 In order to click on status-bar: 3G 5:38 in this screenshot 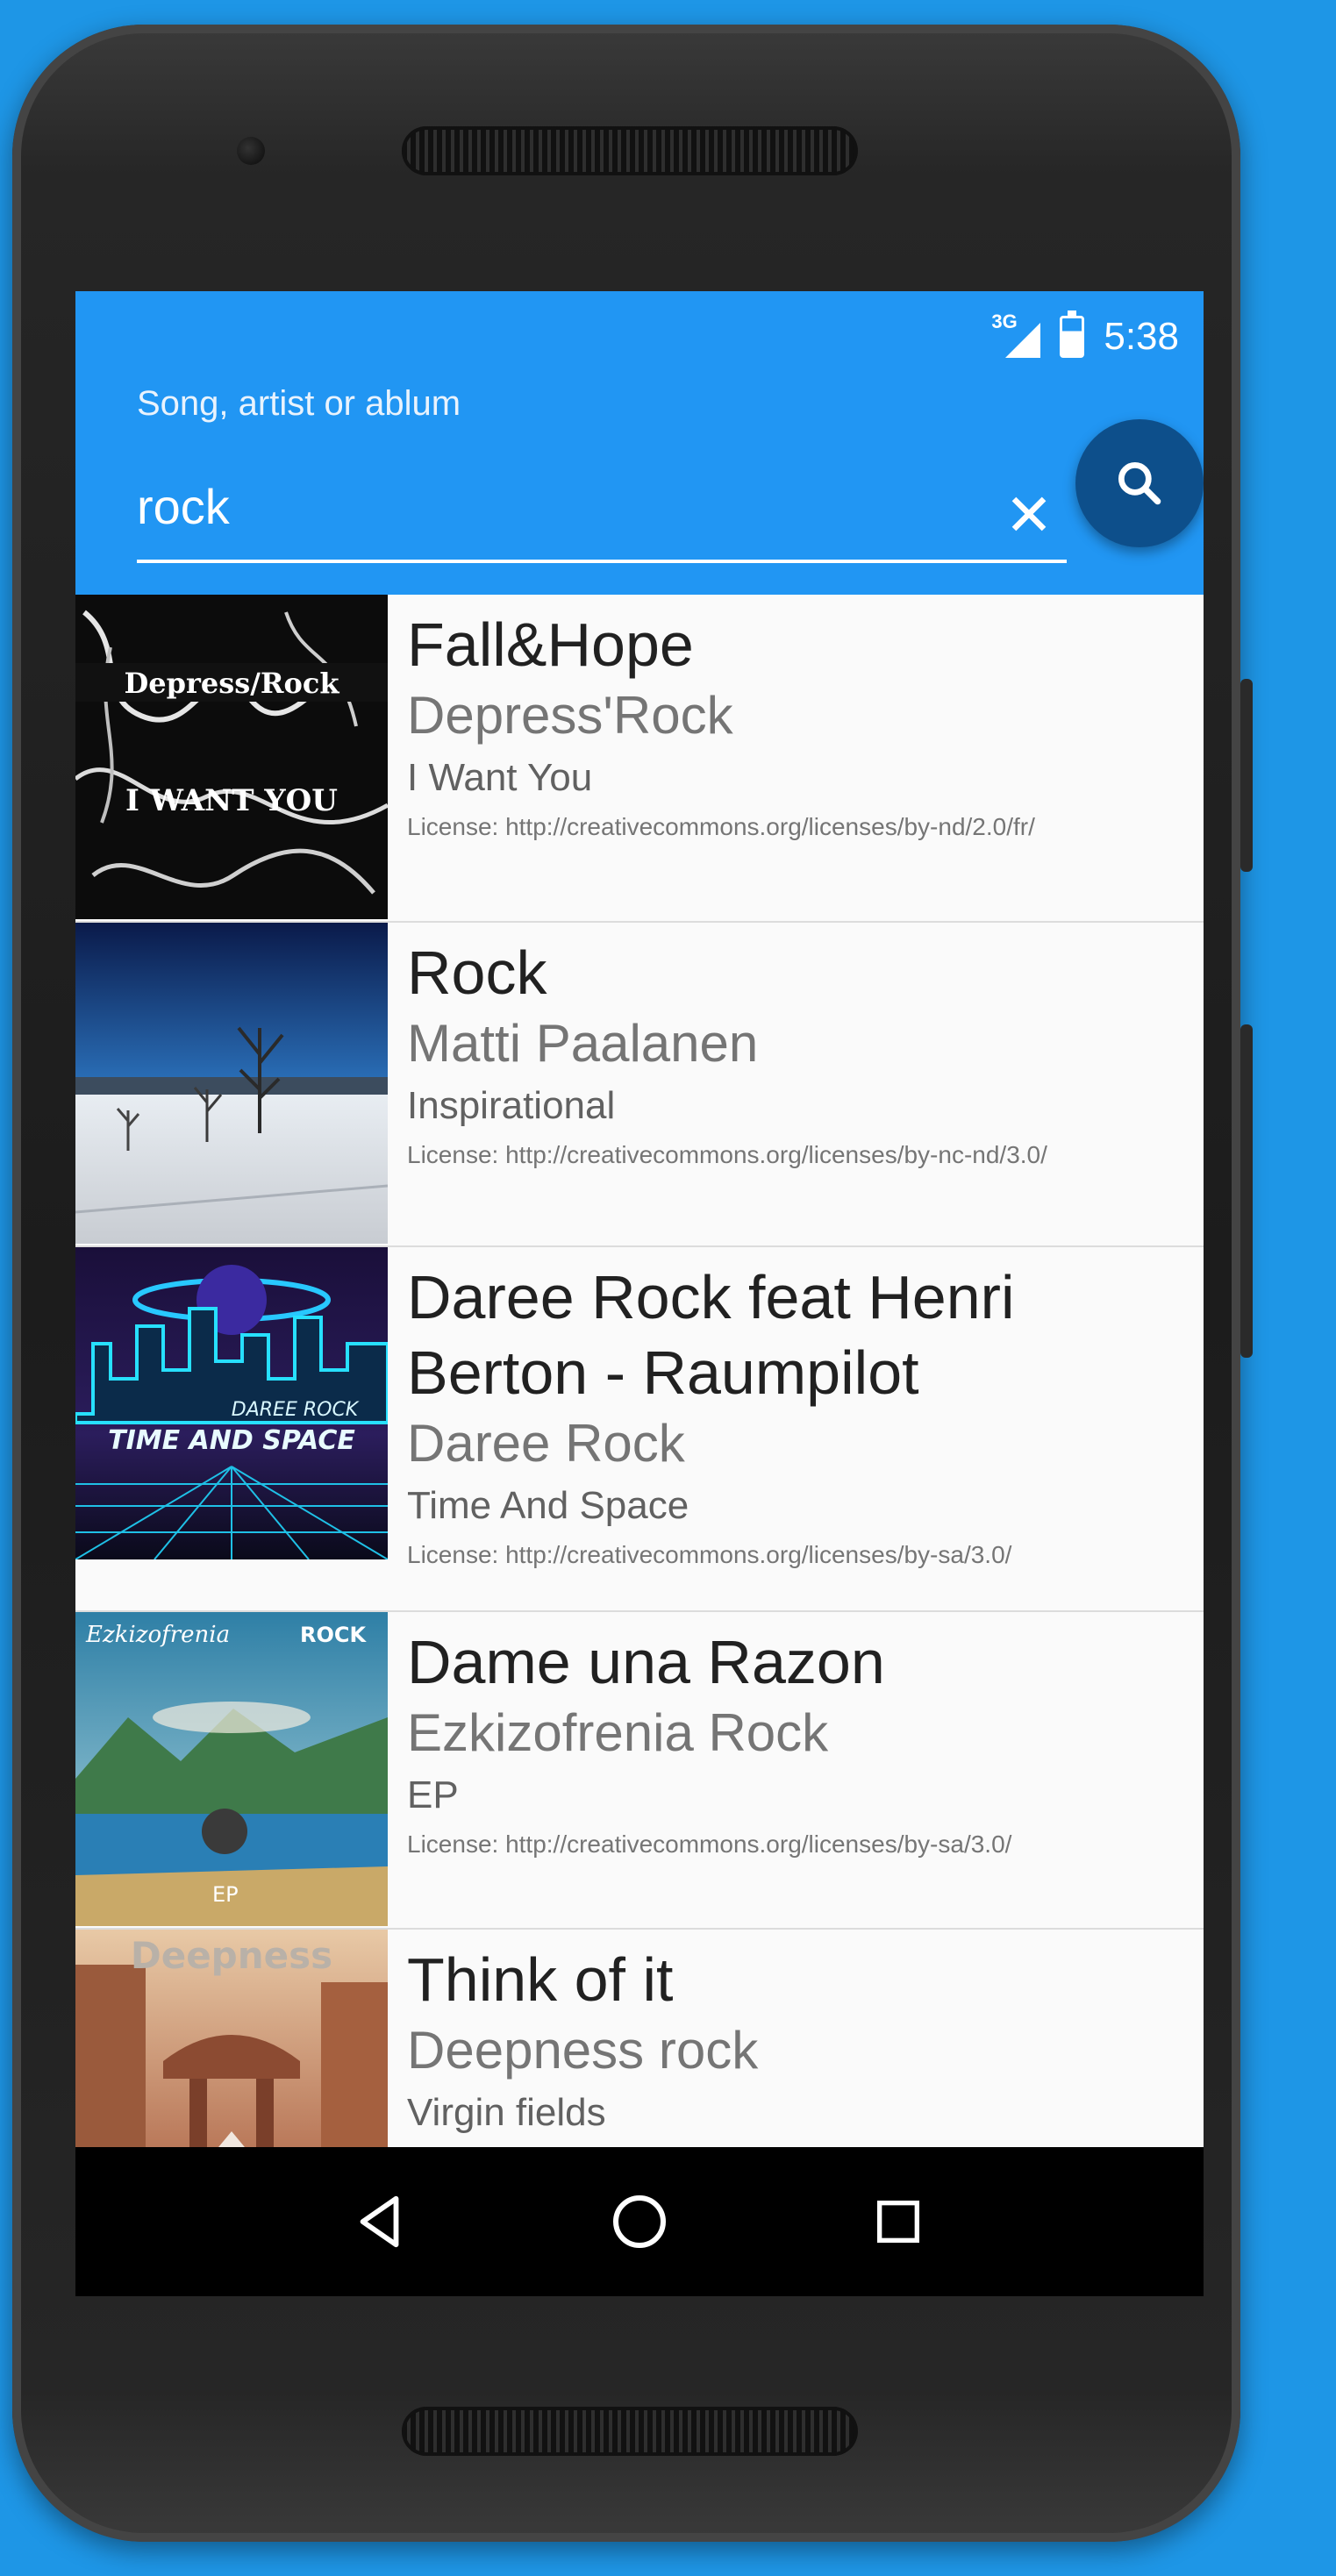, I will do `click(1083, 337)`.